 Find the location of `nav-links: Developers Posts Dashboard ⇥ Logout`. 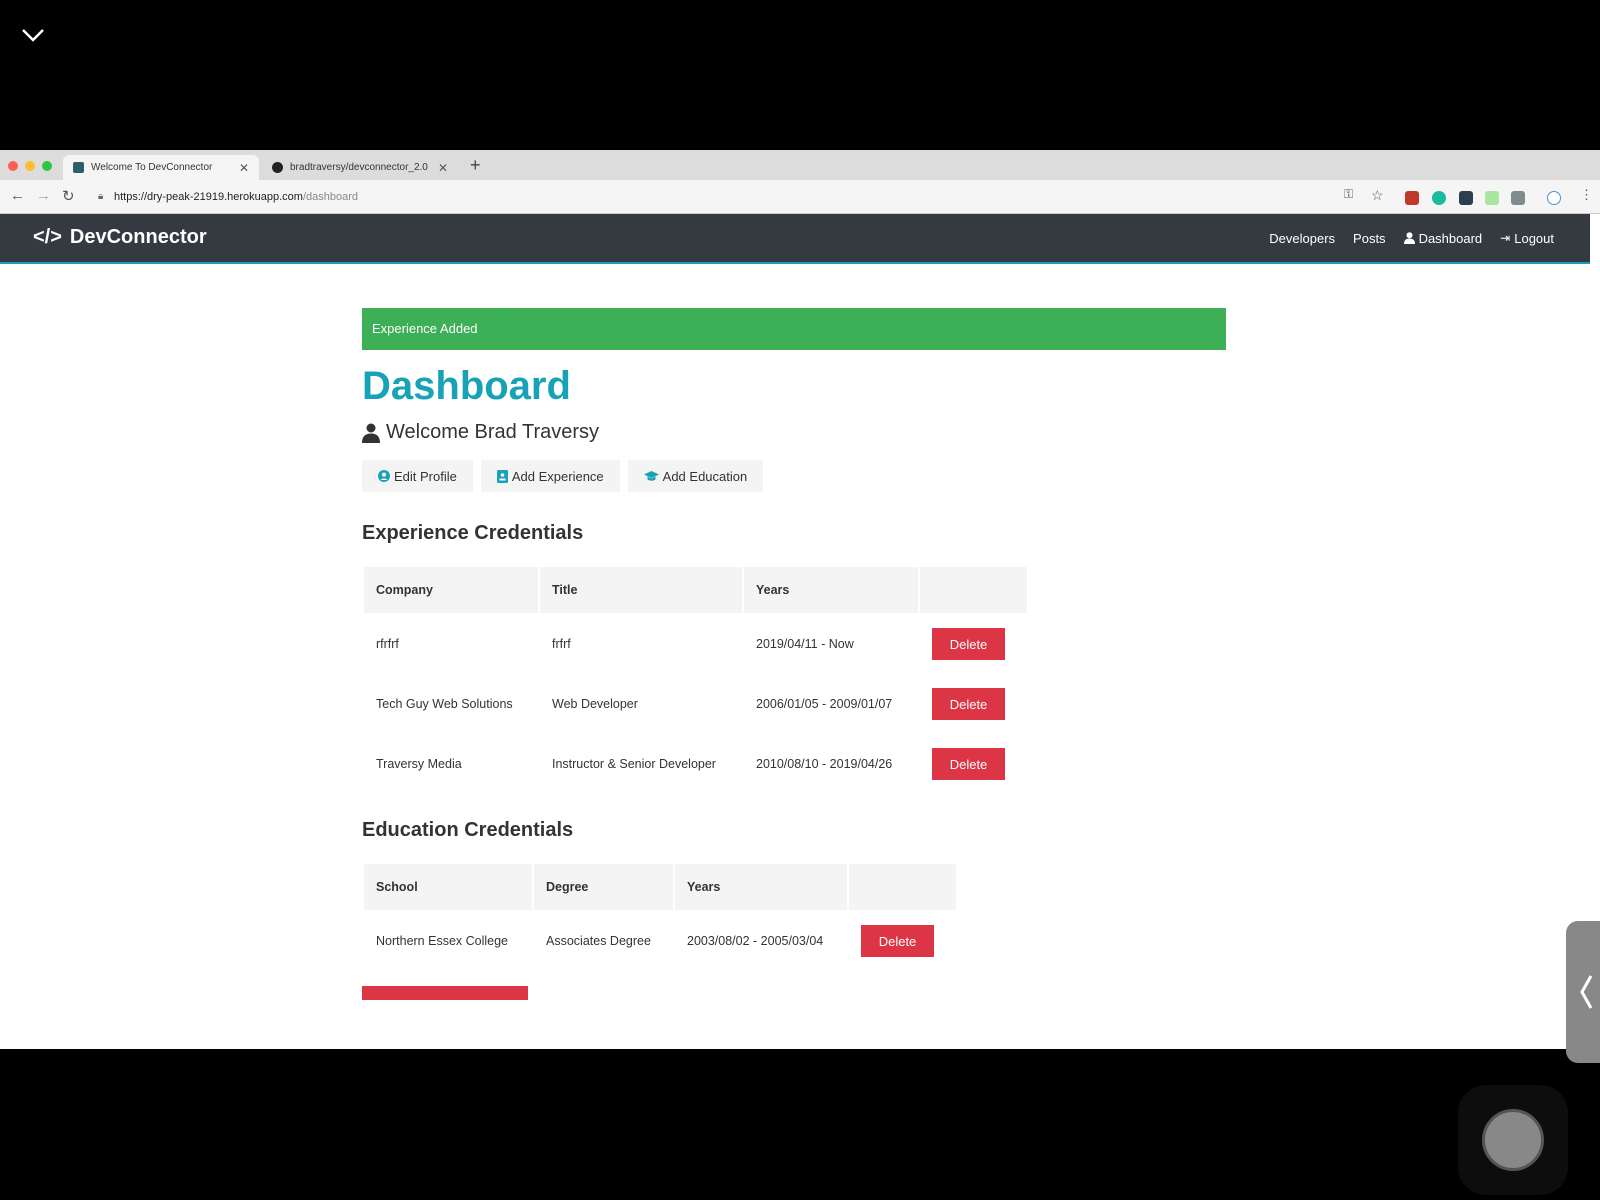

nav-links: Developers Posts Dashboard ⇥ Logout is located at coordinates (1411, 238).